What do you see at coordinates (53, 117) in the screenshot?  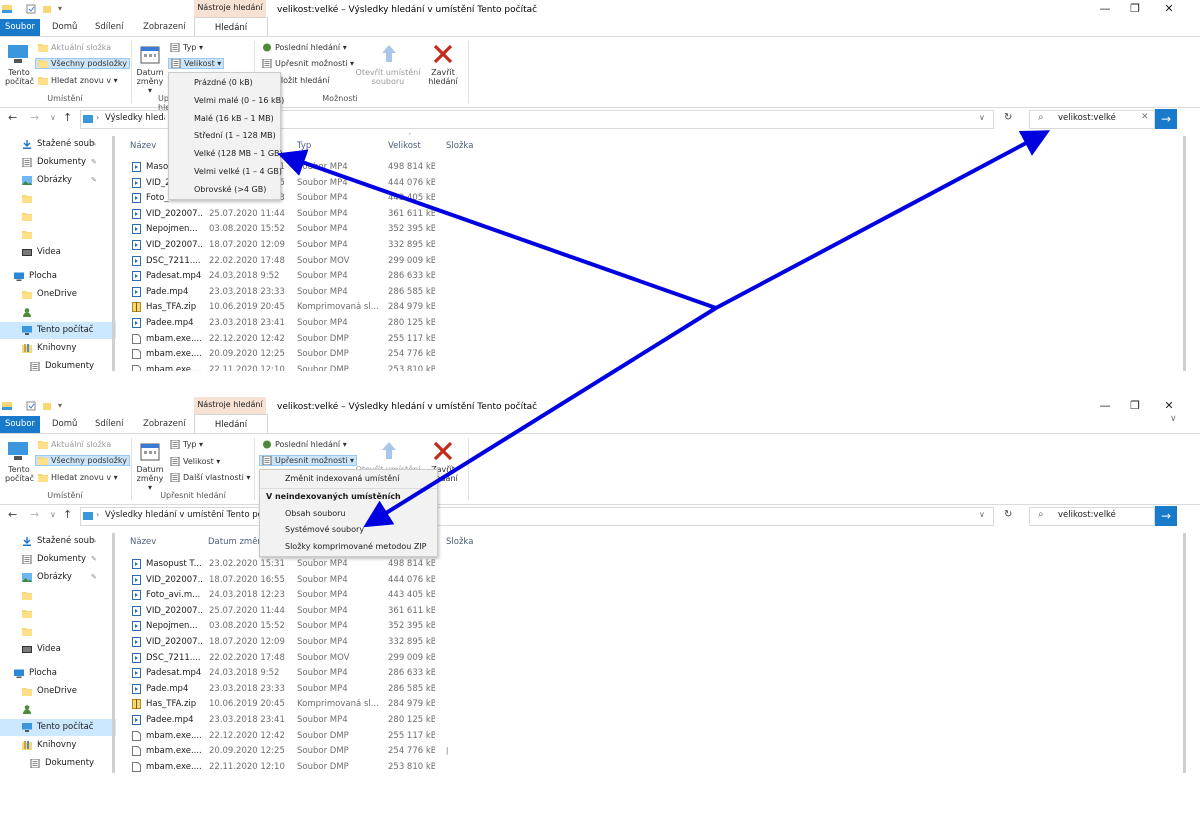 I see `recent-locations-icon: ∨` at bounding box center [53, 117].